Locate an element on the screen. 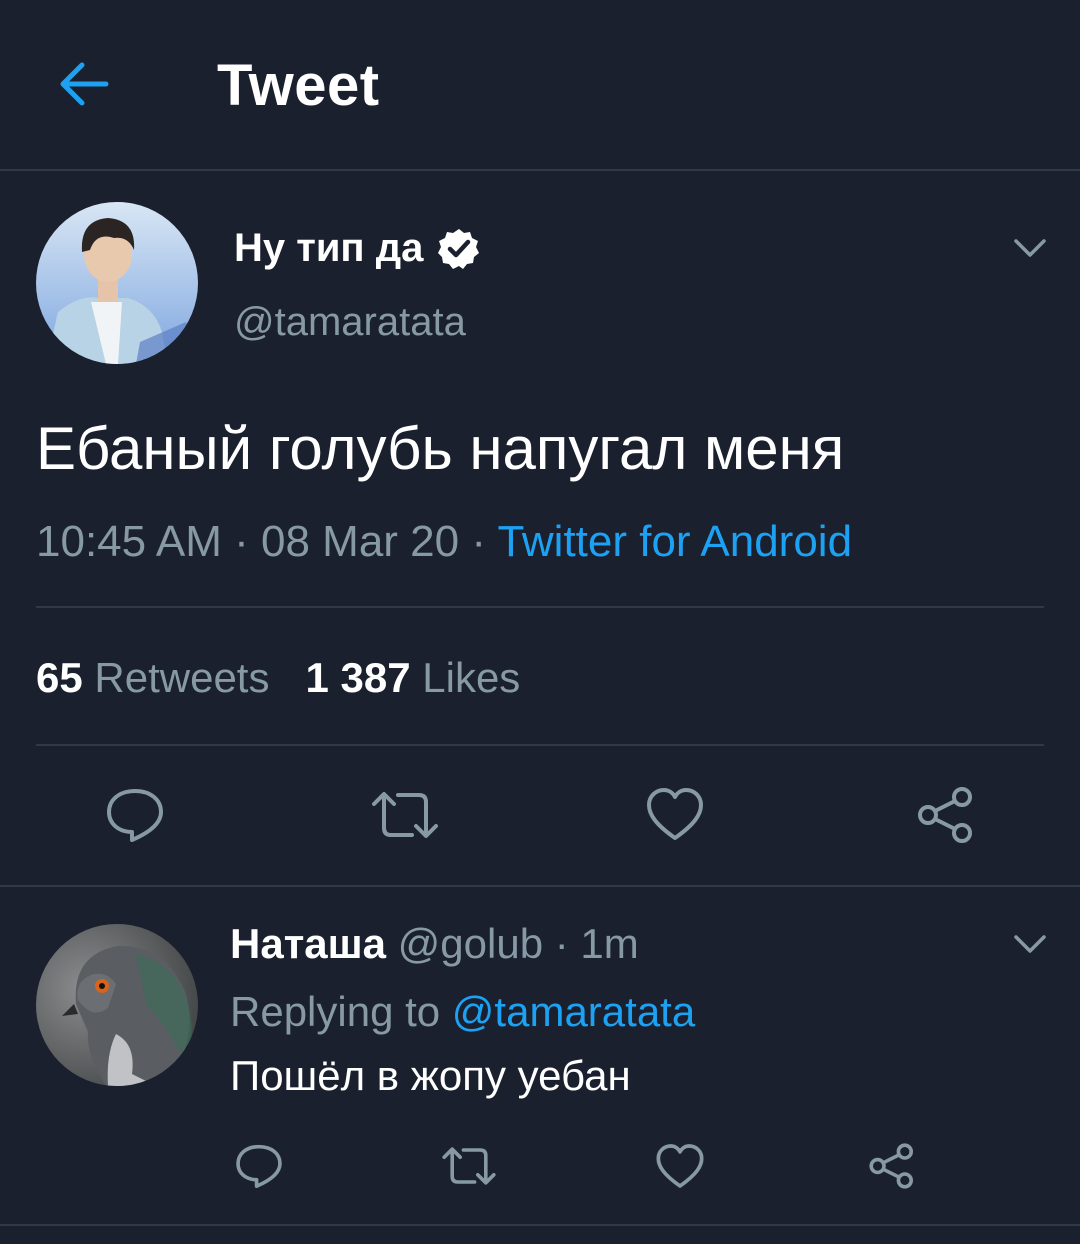 This screenshot has width=1080, height=1244. author-avatar is located at coordinates (117, 283).